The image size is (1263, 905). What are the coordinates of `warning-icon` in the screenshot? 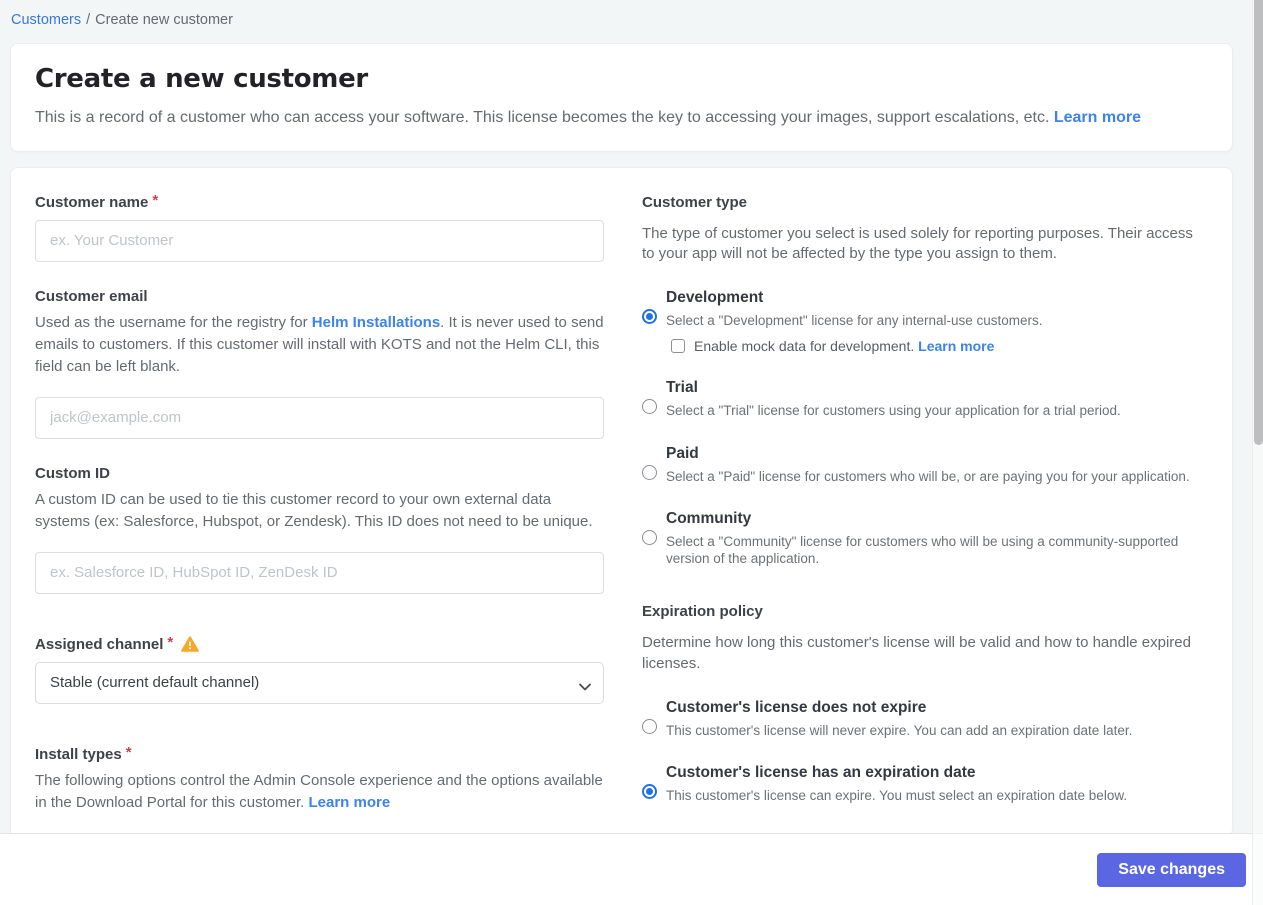 It's located at (190, 644).